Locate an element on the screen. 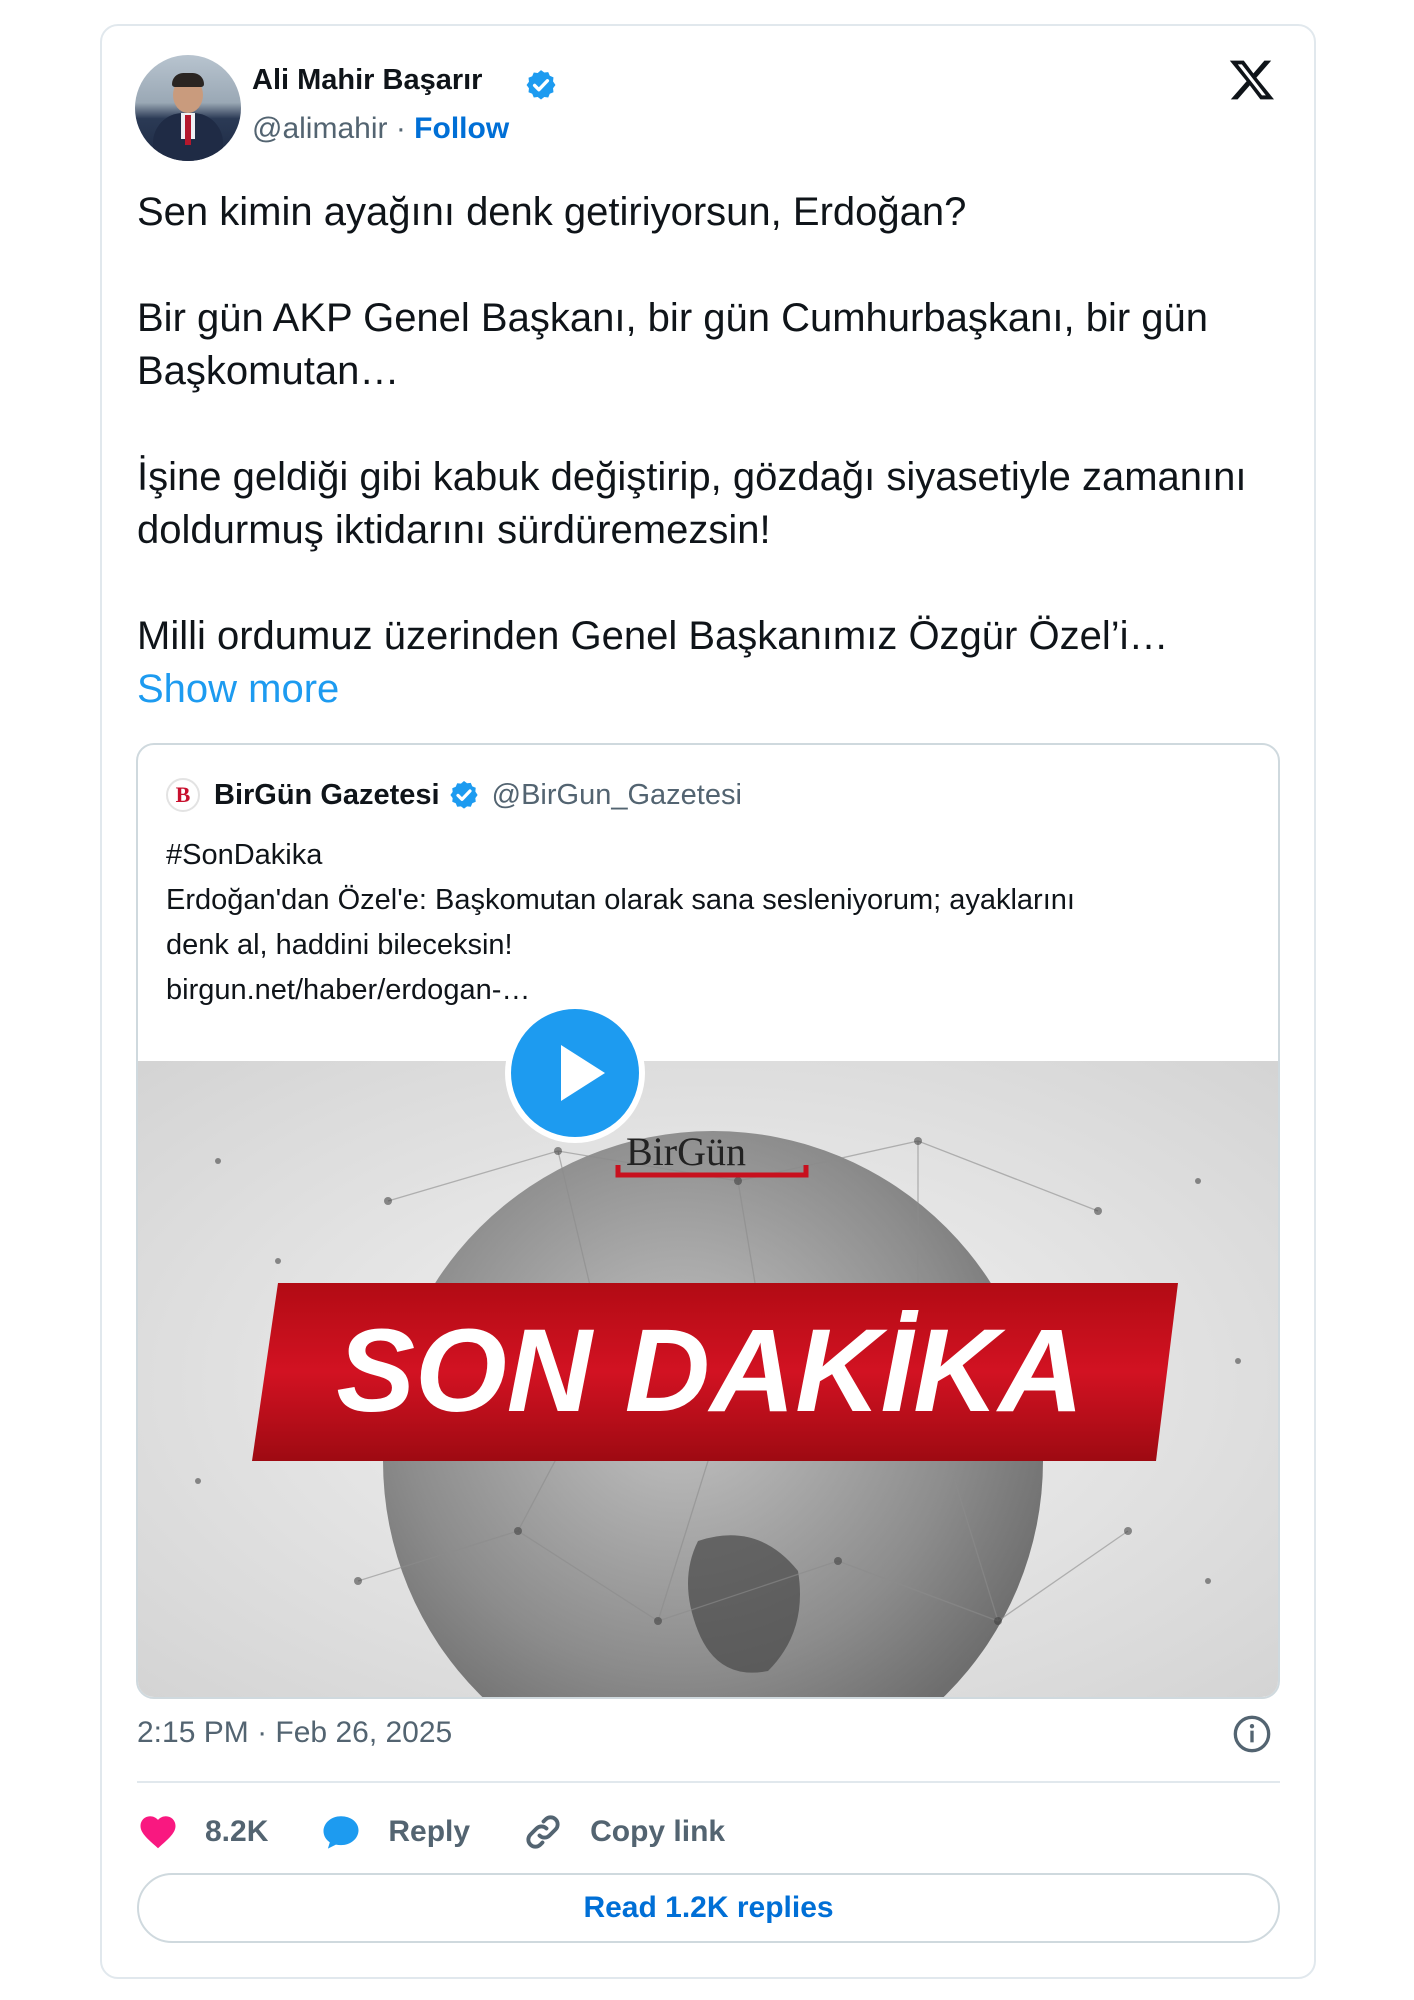 The height and width of the screenshot is (2000, 1414). play-button is located at coordinates (575, 1073).